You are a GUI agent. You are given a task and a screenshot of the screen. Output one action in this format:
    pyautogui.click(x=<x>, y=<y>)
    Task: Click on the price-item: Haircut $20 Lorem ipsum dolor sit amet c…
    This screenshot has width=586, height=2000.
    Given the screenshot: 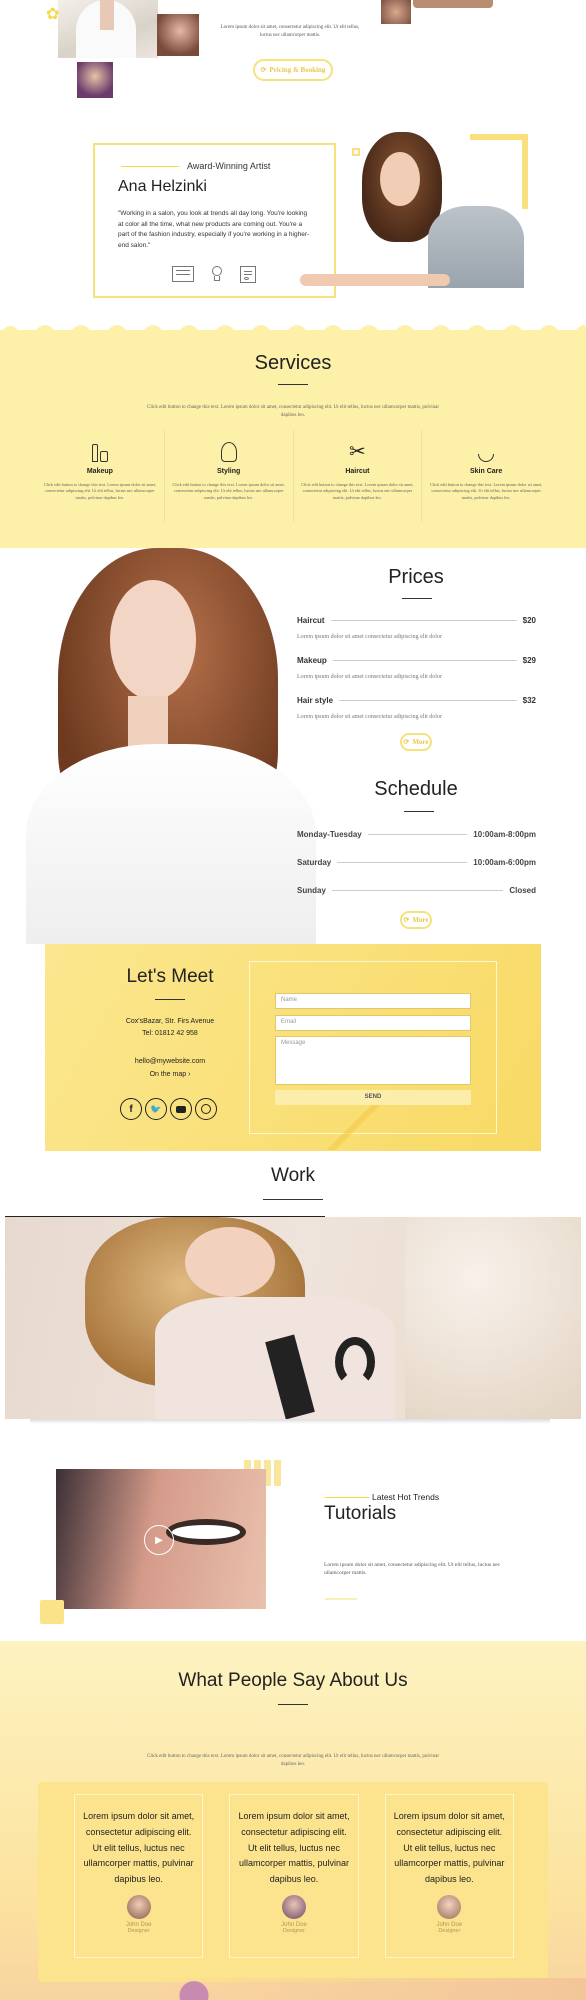 What is the action you would take?
    pyautogui.click(x=416, y=628)
    